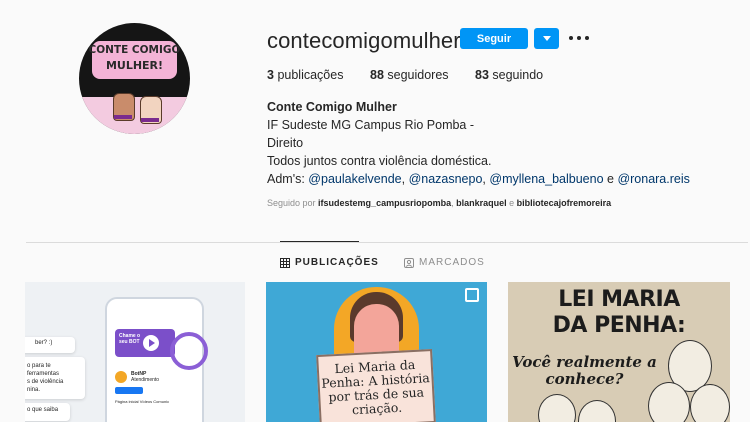  What do you see at coordinates (481, 203) in the screenshot?
I see `follower-username: blankraquel` at bounding box center [481, 203].